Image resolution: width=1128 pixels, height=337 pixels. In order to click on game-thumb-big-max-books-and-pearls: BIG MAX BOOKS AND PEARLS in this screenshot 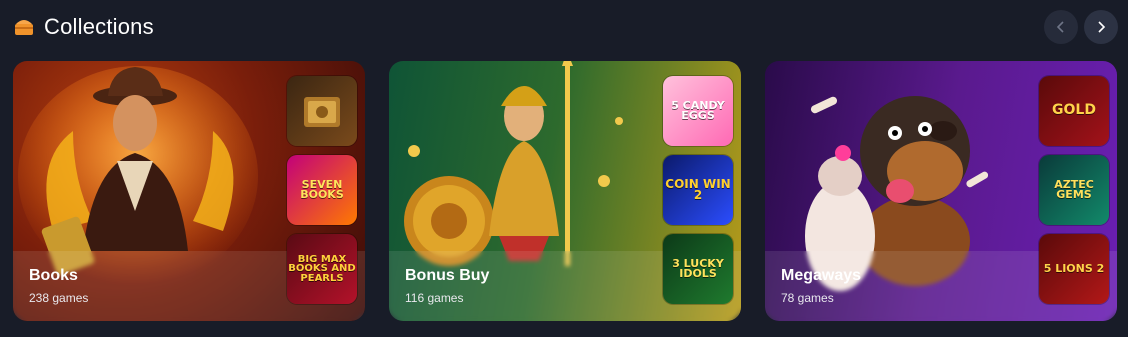, I will do `click(322, 269)`.